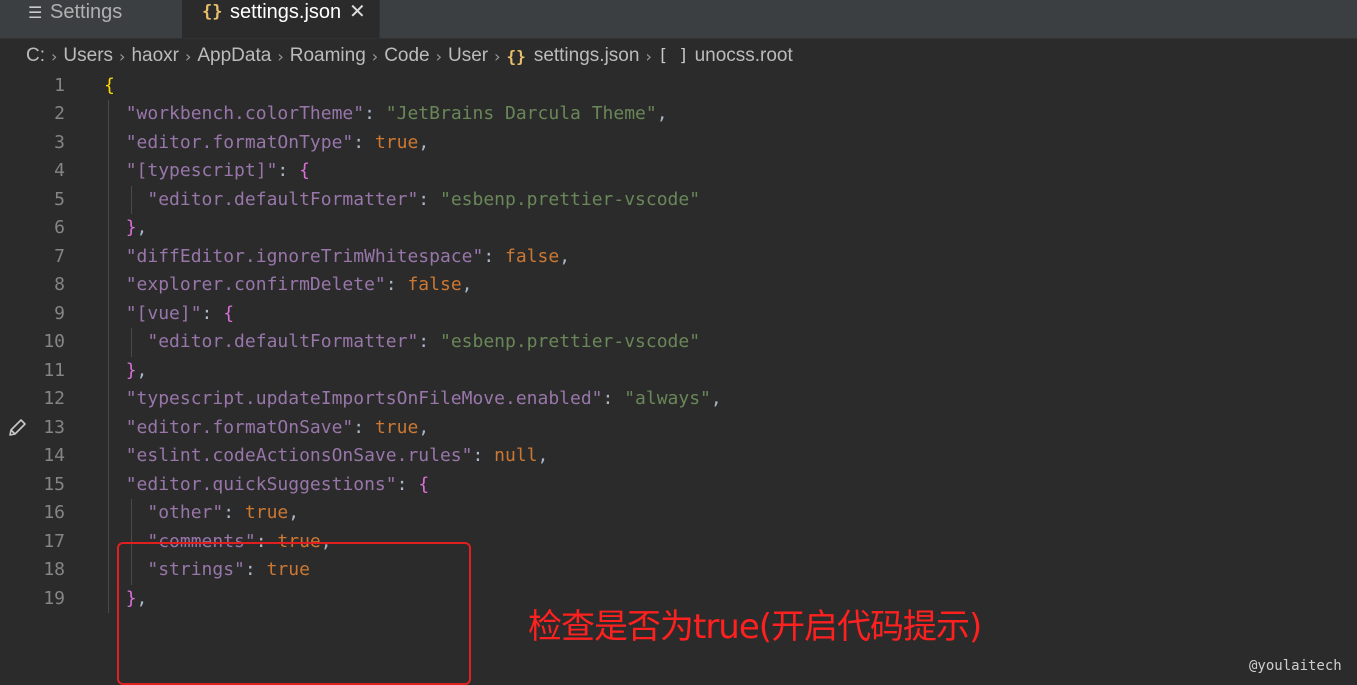 The image size is (1357, 685). Describe the element at coordinates (357, 12) in the screenshot. I see `close-icon: ✕` at that location.